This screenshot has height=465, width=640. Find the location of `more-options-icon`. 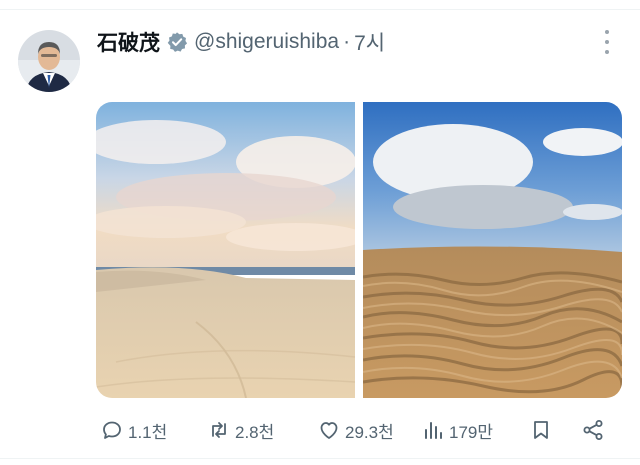

more-options-icon is located at coordinates (607, 42).